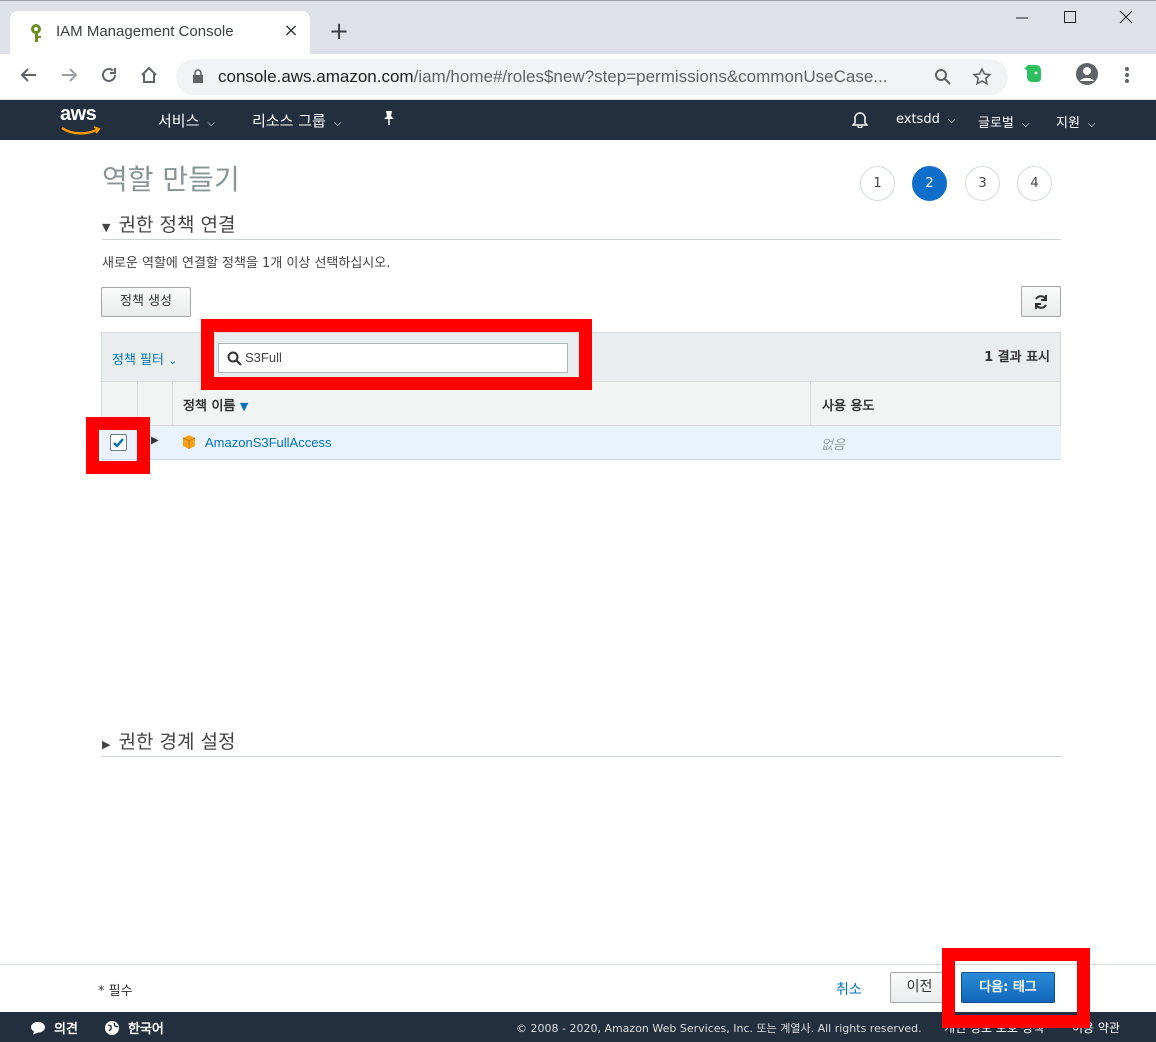 The width and height of the screenshot is (1156, 1042). I want to click on services-menu: 서비스 ⌵, so click(186, 120).